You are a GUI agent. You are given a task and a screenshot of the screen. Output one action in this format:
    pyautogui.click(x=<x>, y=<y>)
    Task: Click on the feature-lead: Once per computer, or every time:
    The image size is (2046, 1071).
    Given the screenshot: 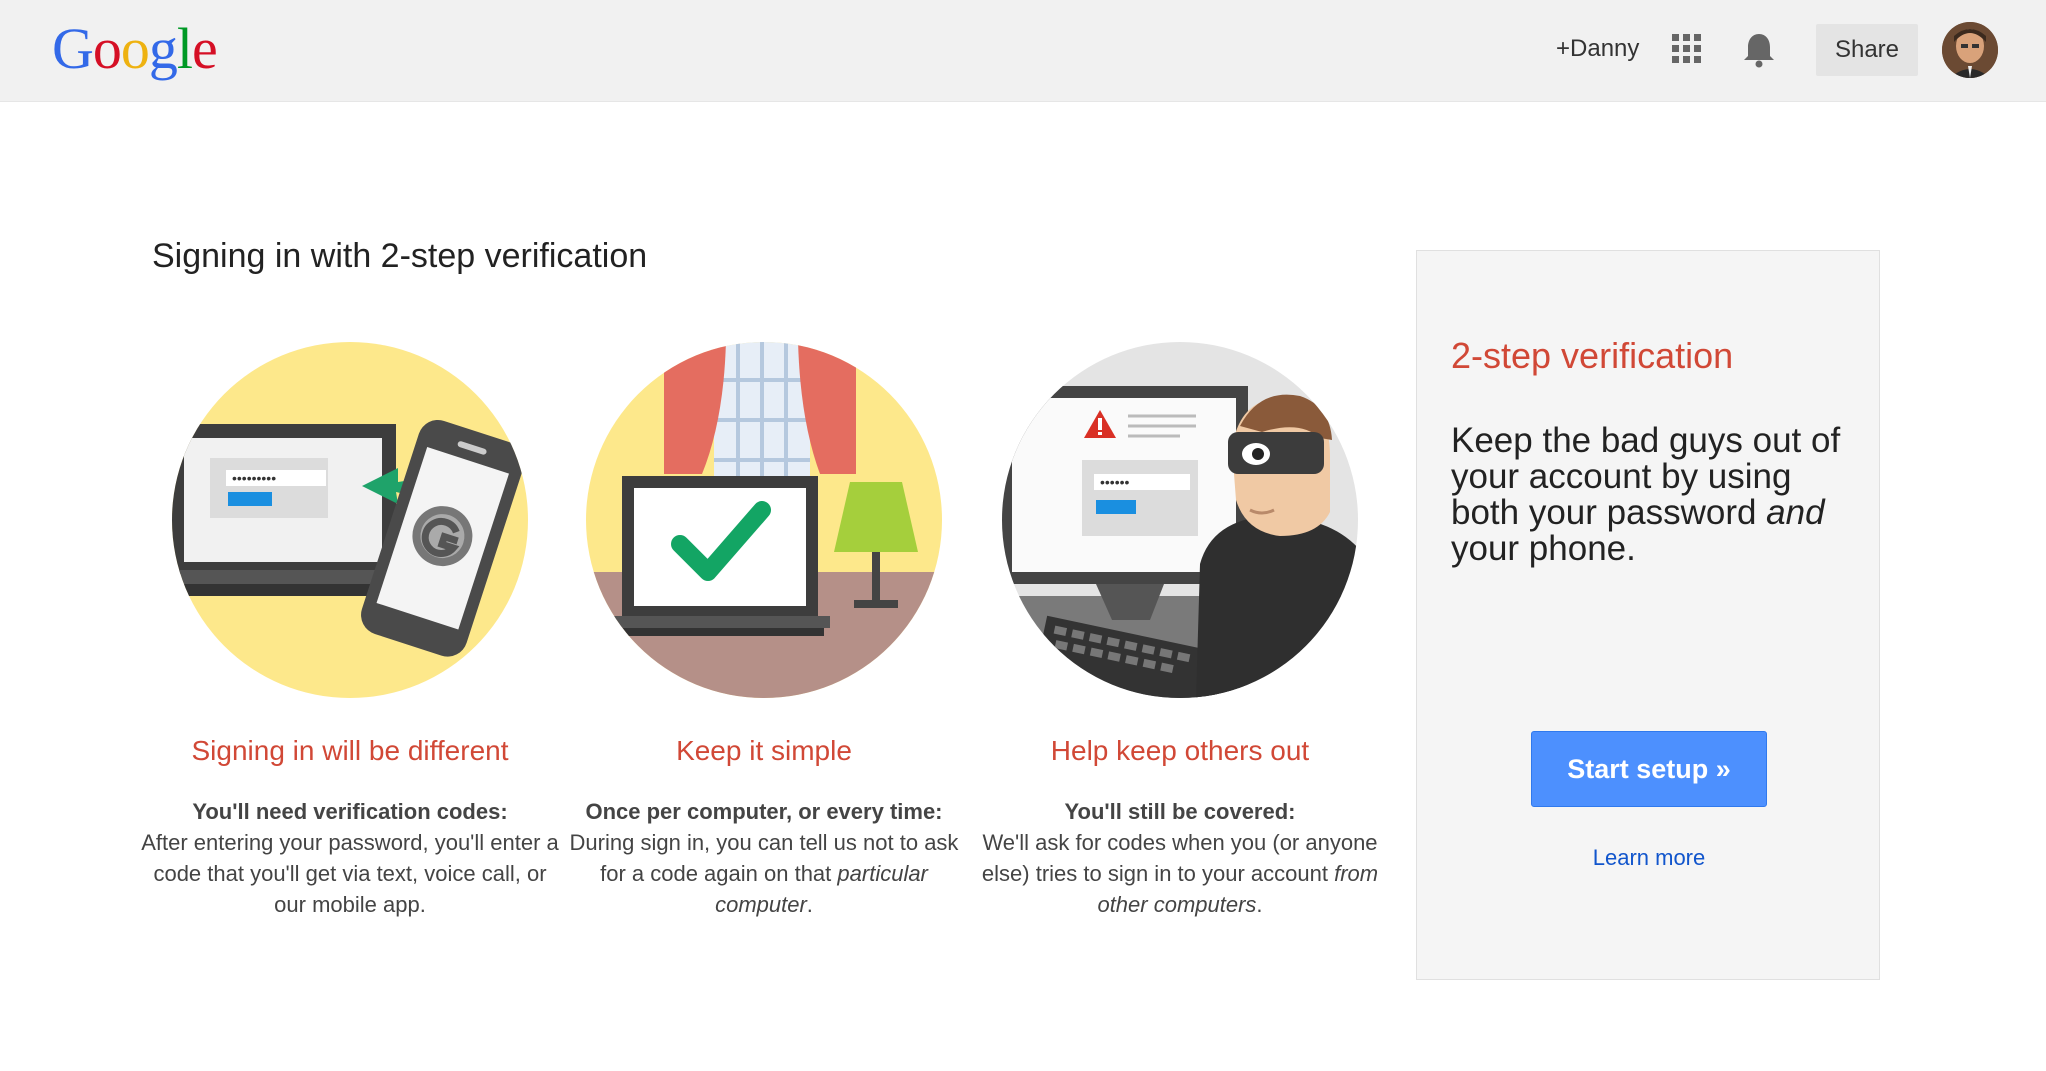 What is the action you would take?
    pyautogui.click(x=764, y=811)
    